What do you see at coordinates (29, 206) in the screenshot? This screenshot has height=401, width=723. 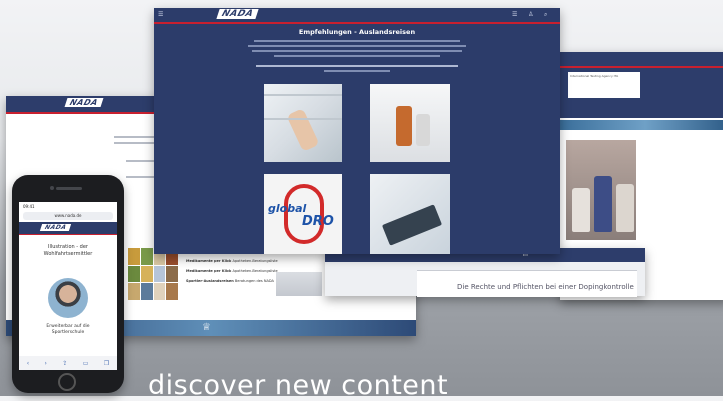 I see `phone-status-bar: 09:41` at bounding box center [29, 206].